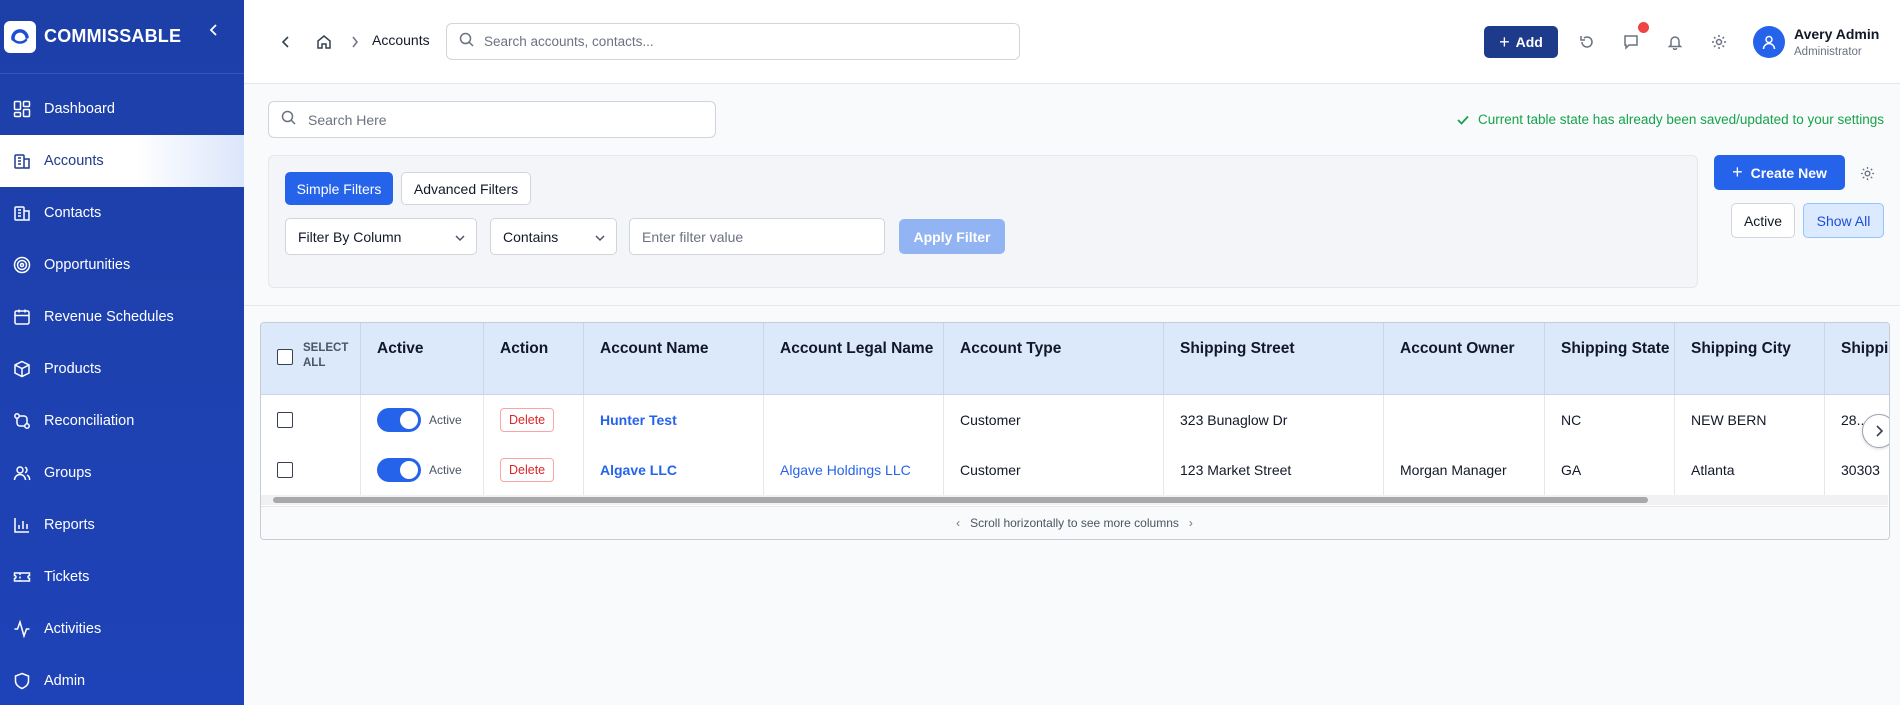 This screenshot has width=1900, height=705. I want to click on sidebar-item-opportunities: Opportunities, so click(122, 265).